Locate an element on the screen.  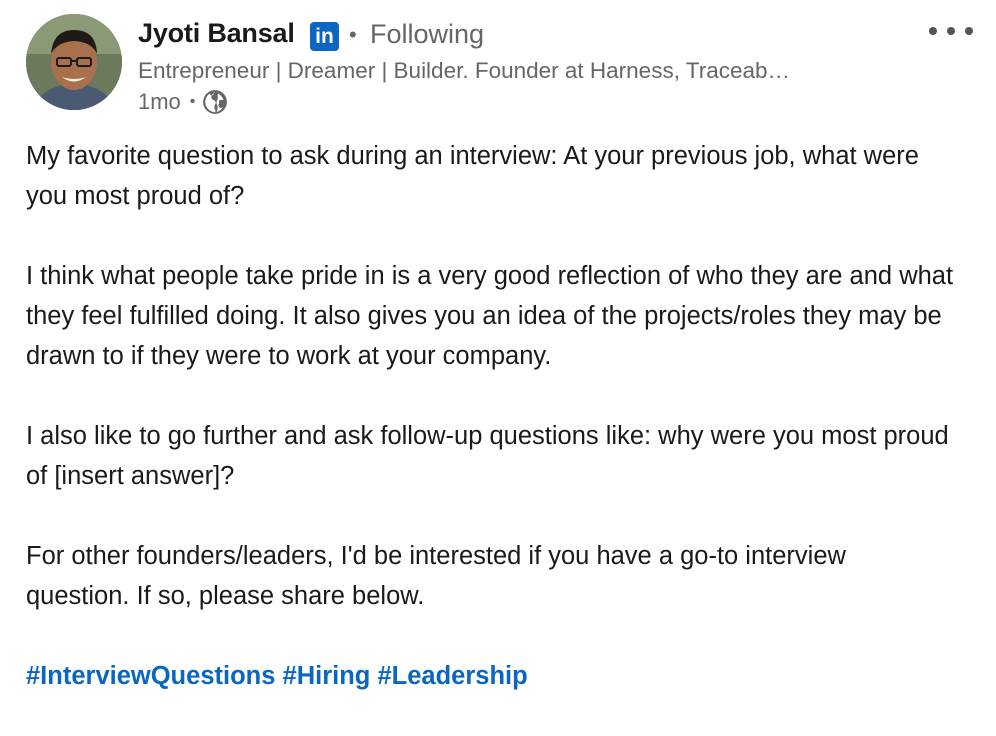
more-options-icon is located at coordinates (951, 31).